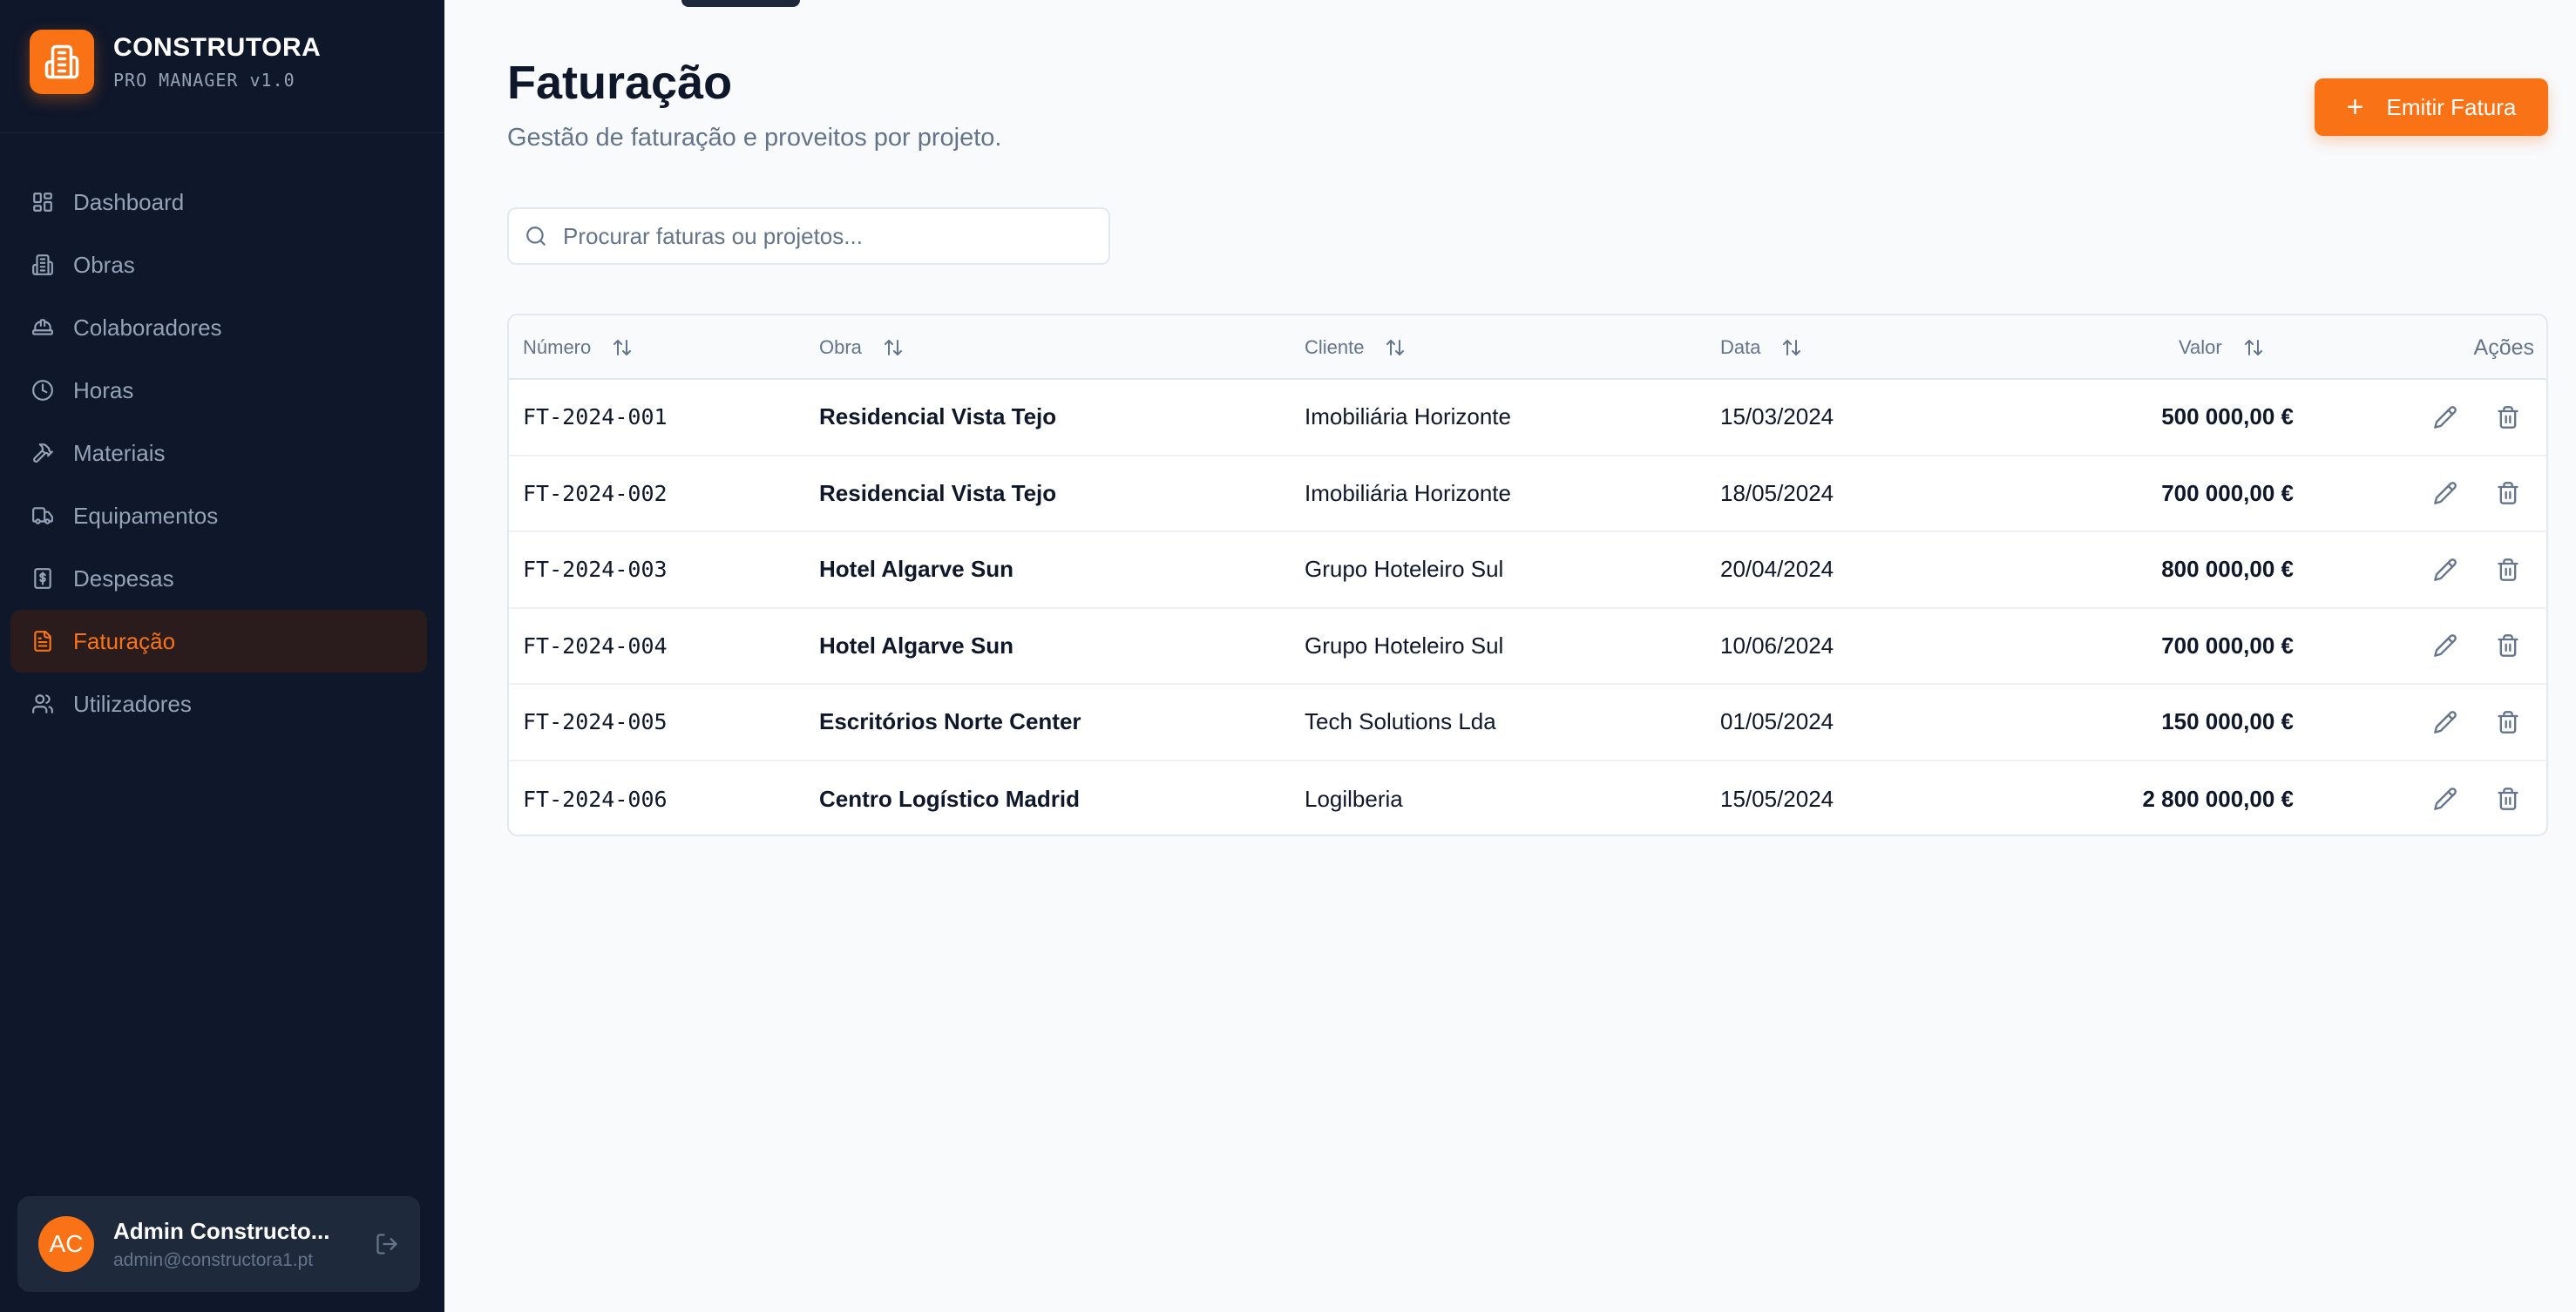  I want to click on page-title: Faturação, so click(620, 83).